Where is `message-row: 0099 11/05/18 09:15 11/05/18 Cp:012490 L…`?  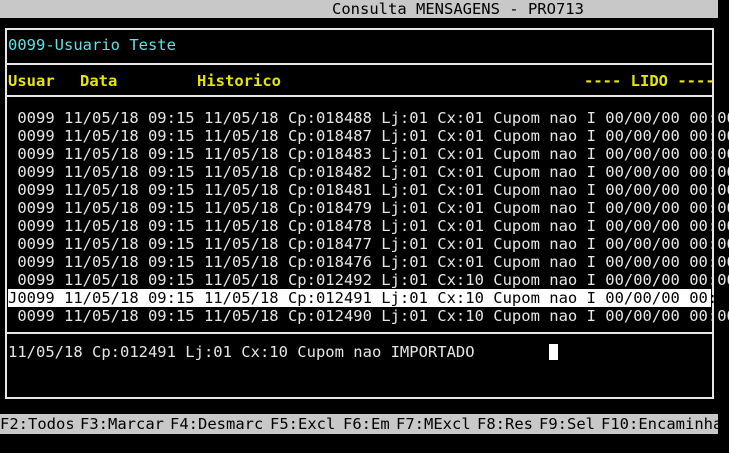
message-row: 0099 11/05/18 09:15 11/05/18 Cp:012490 L… is located at coordinates (368, 316).